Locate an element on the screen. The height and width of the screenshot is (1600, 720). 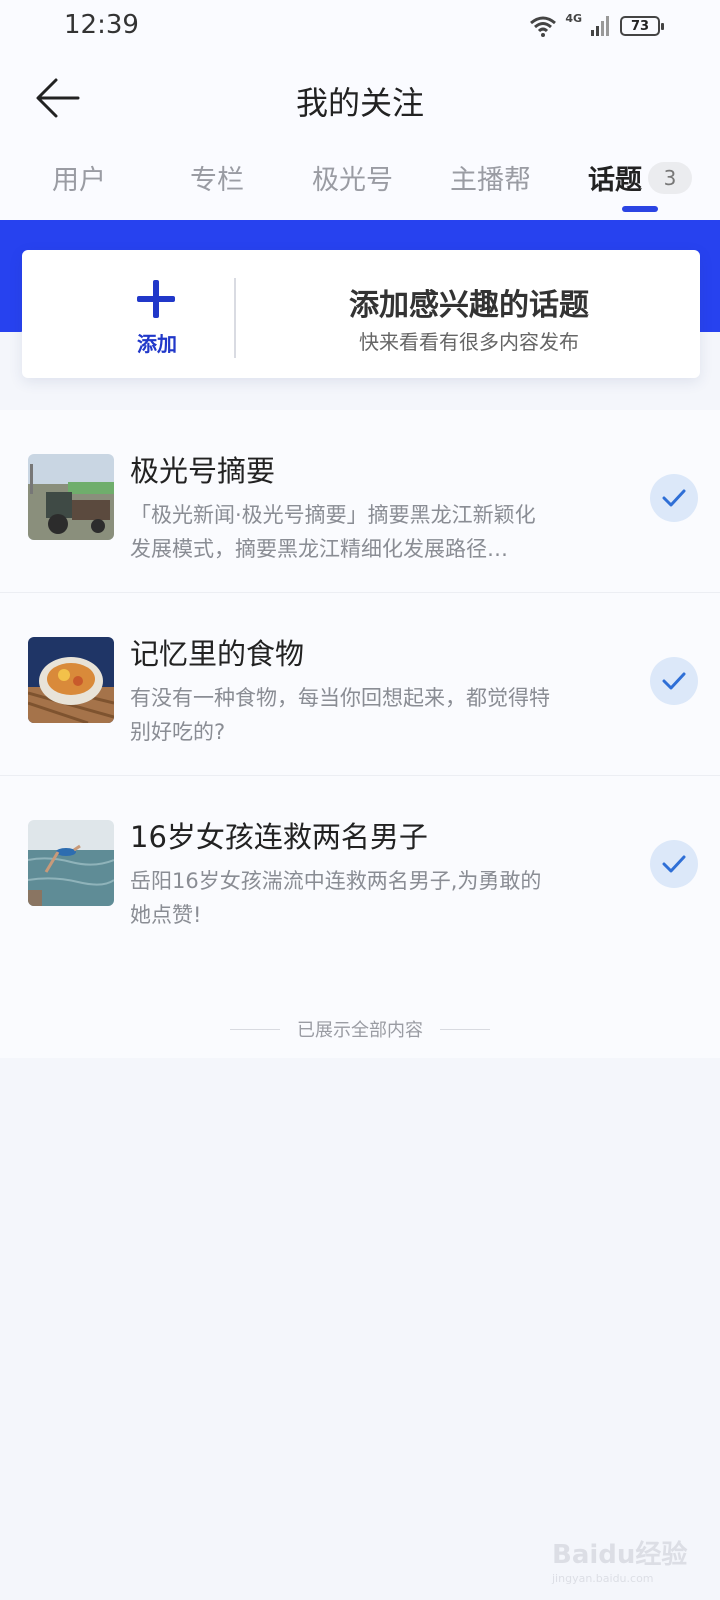
topic-title: 记忆里的食物 is located at coordinates (217, 654).